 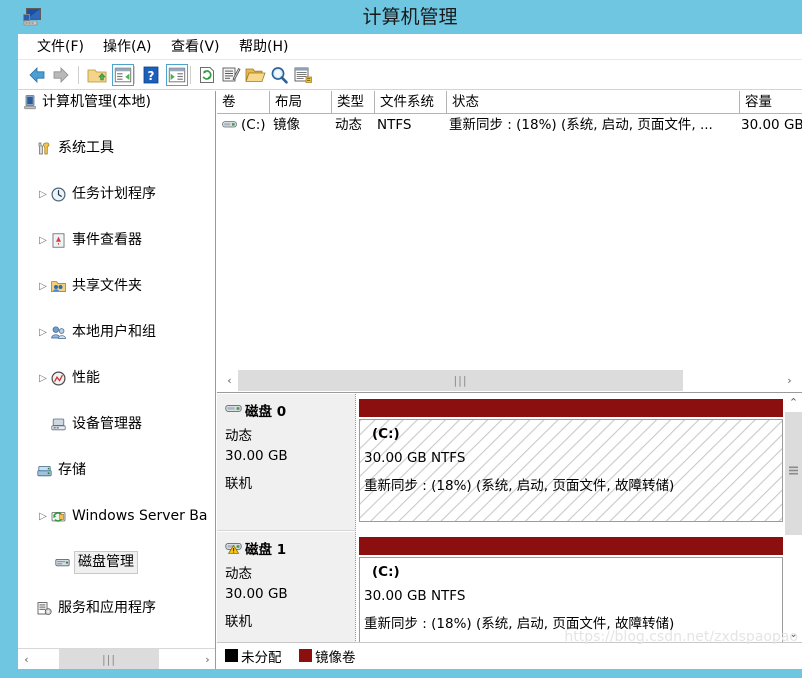 What do you see at coordinates (256, 594) in the screenshot?
I see `disk-1-capacity: 30.00 GB` at bounding box center [256, 594].